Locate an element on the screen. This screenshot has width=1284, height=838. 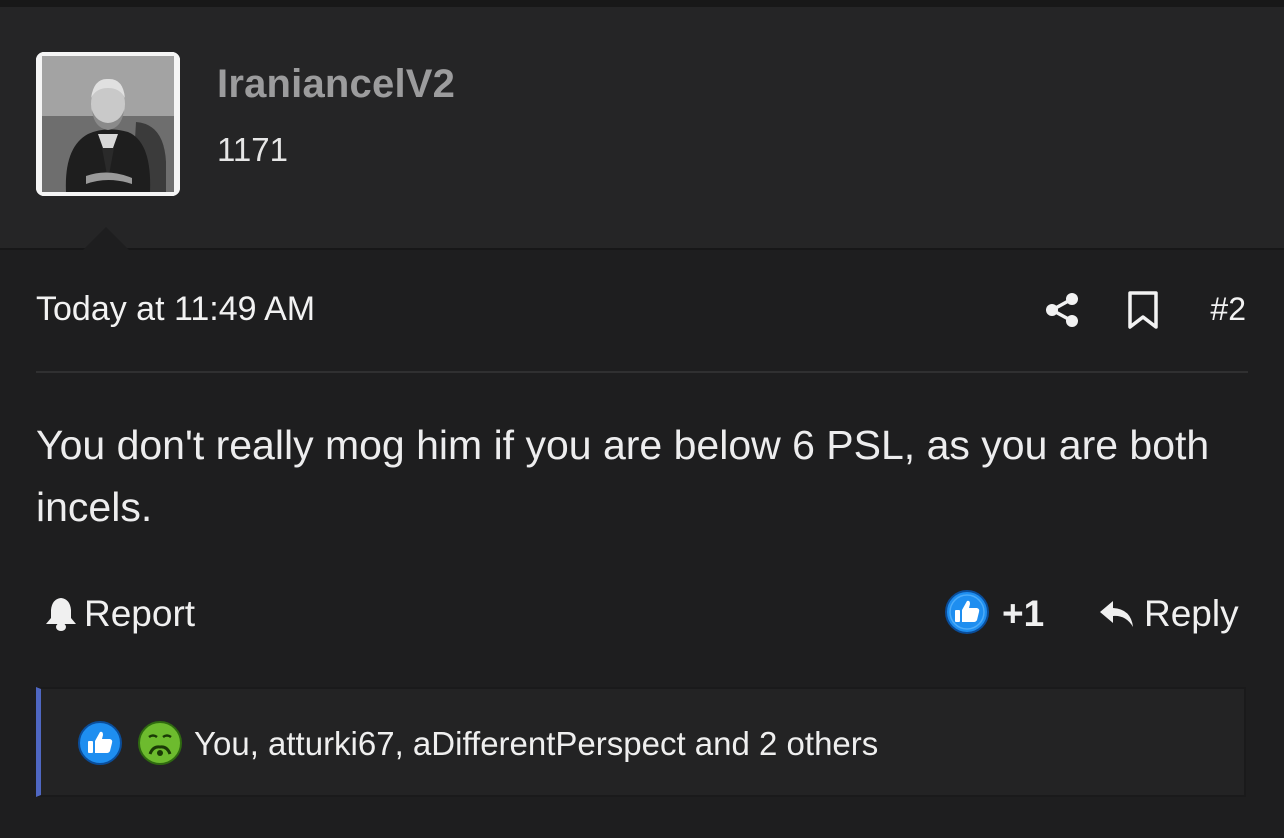
reply-arrow-icon is located at coordinates (1116, 614).